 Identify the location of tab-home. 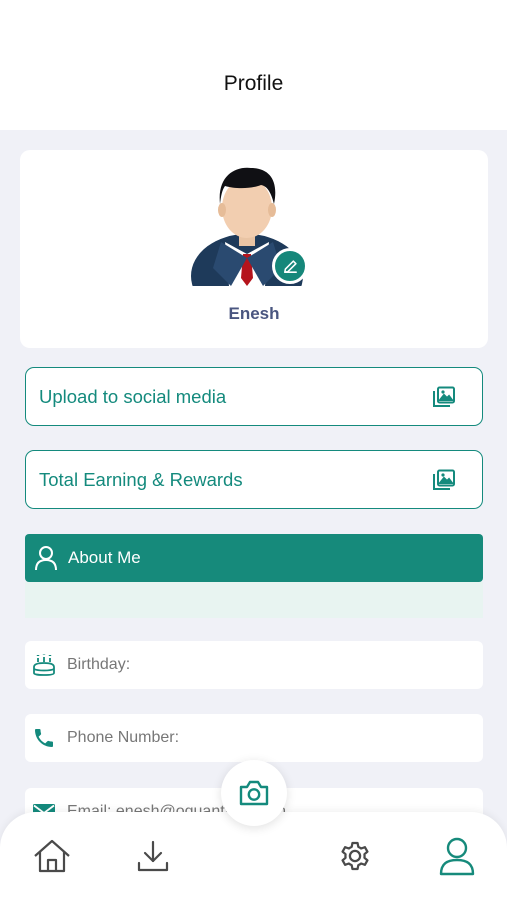
(52, 856).